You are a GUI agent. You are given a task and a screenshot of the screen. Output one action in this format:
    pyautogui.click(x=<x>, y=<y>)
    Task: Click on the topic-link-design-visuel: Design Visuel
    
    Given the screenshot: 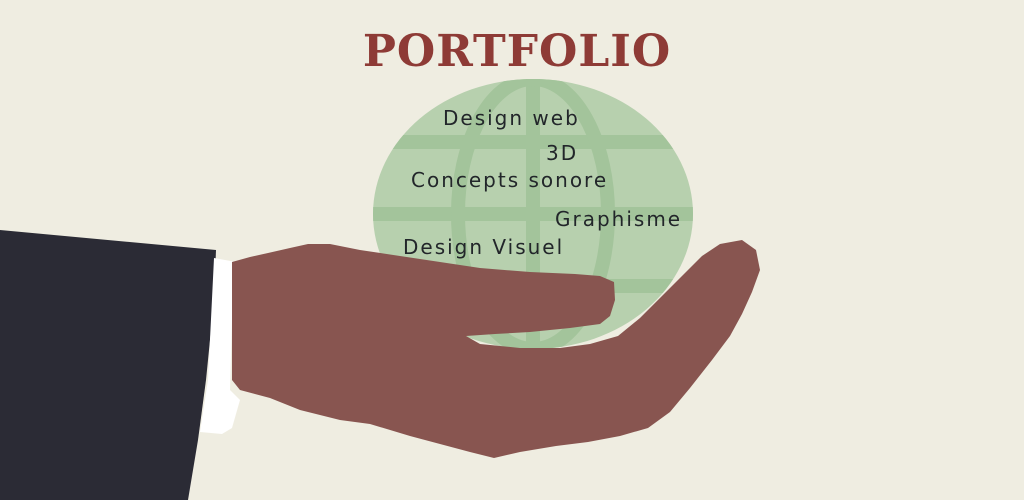 What is the action you would take?
    pyautogui.click(x=483, y=247)
    